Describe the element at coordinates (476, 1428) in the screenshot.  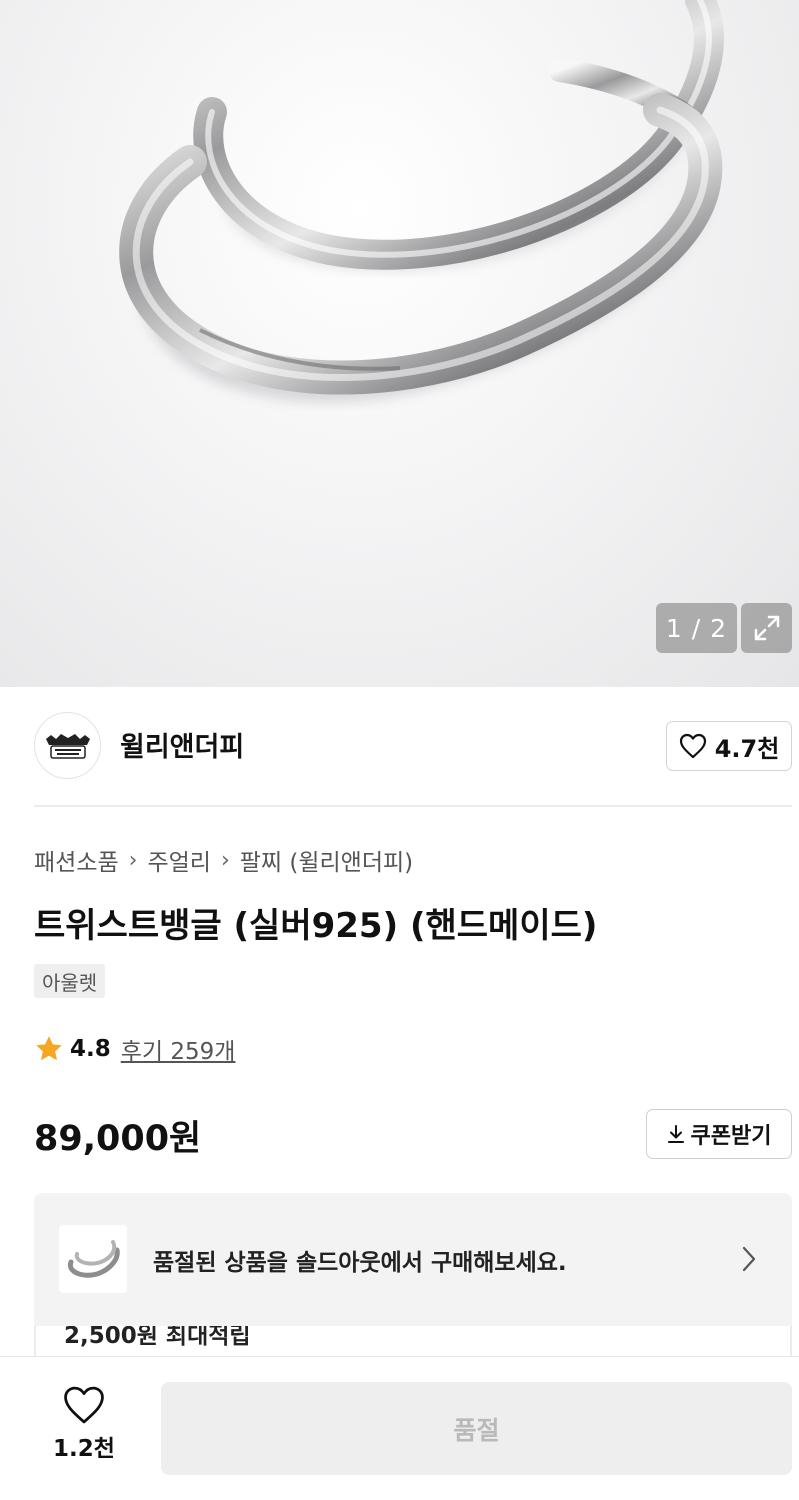
I see `soldout-button: 품절` at that location.